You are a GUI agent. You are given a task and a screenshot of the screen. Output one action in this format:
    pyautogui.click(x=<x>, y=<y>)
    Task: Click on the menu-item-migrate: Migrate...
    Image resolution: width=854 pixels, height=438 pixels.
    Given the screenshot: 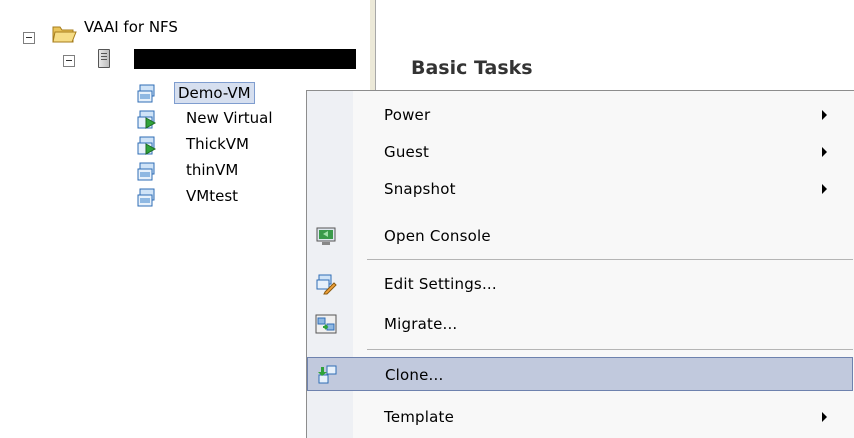 What is the action you would take?
    pyautogui.click(x=580, y=324)
    